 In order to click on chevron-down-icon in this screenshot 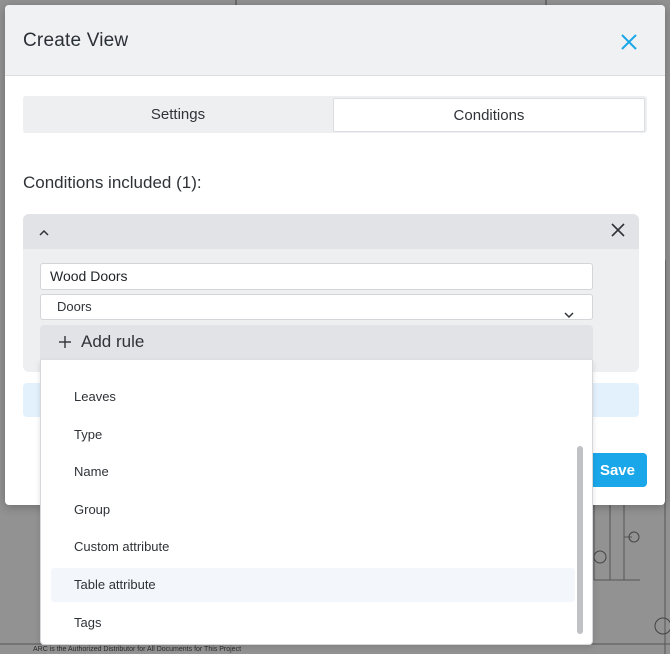, I will do `click(569, 311)`.